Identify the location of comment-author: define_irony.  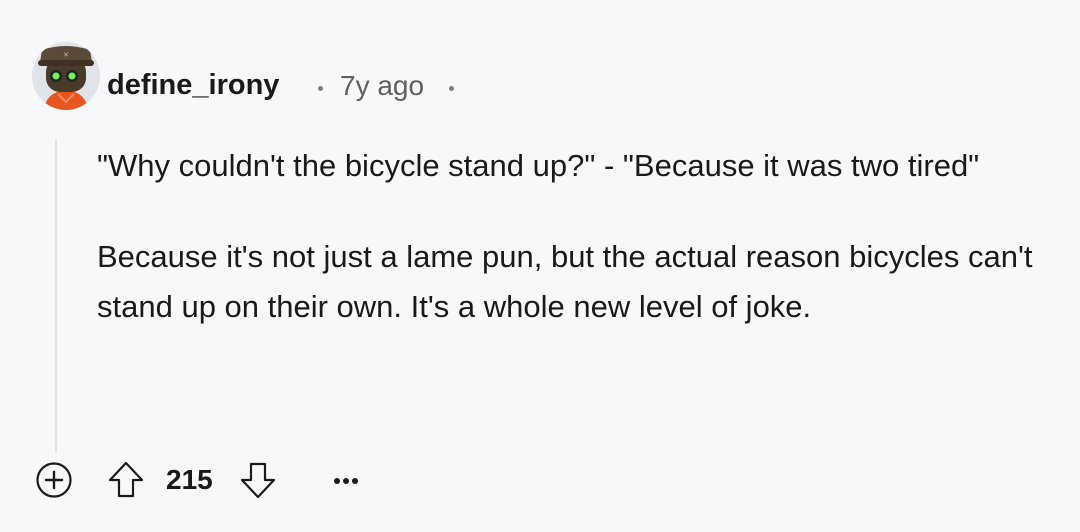
(193, 85).